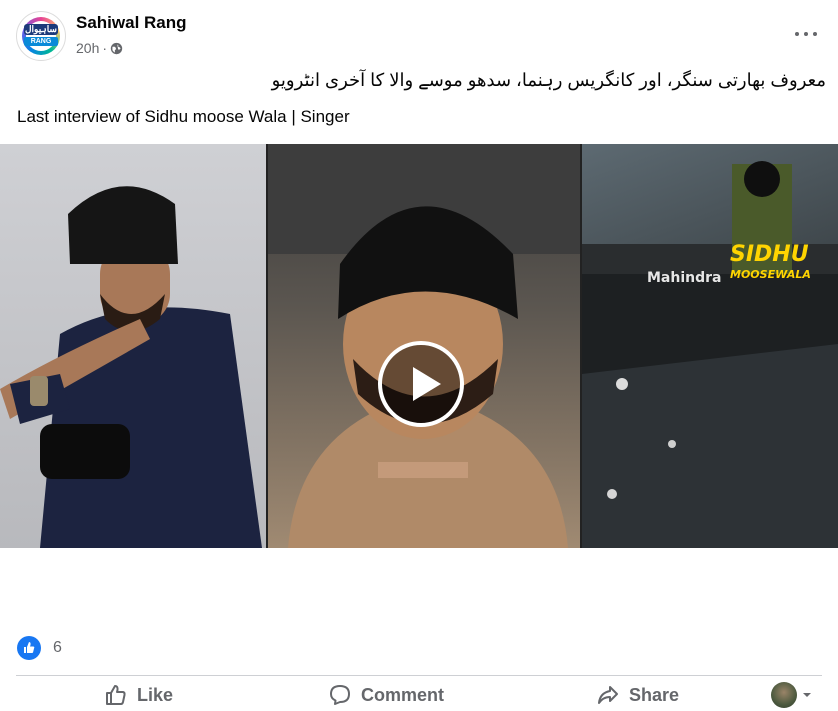 Image resolution: width=838 pixels, height=711 pixels. What do you see at coordinates (116, 48) in the screenshot?
I see `globe-icon` at bounding box center [116, 48].